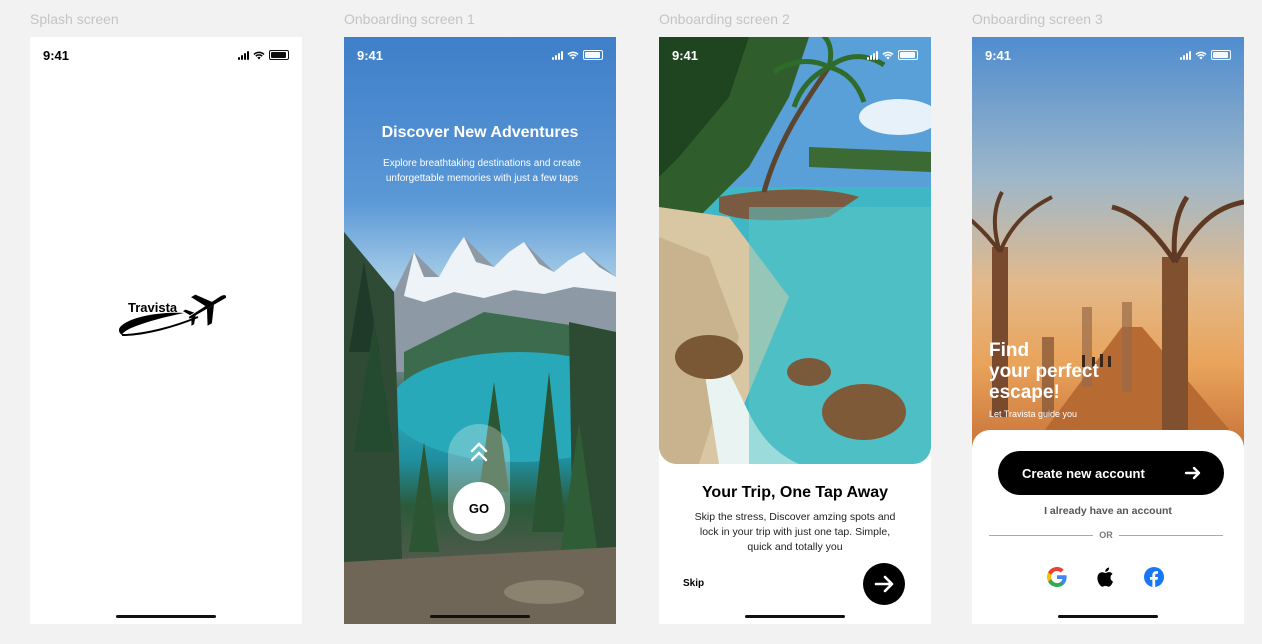 This screenshot has height=644, width=1262. What do you see at coordinates (1108, 511) in the screenshot?
I see `login-link: I already have an account` at bounding box center [1108, 511].